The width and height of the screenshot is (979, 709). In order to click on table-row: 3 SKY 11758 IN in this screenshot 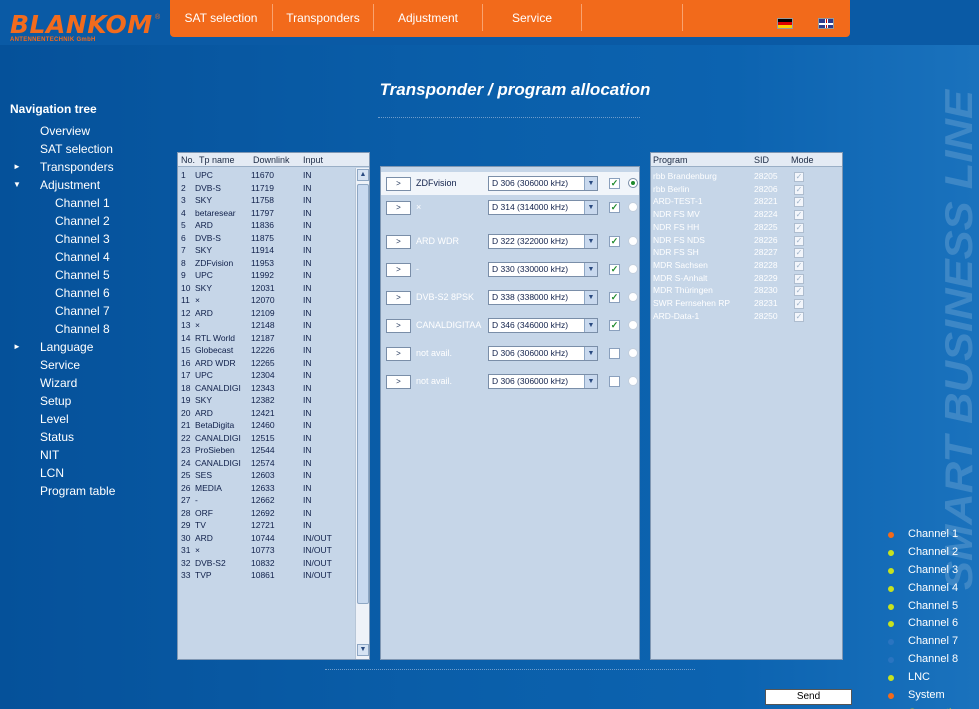, I will do `click(266, 200)`.